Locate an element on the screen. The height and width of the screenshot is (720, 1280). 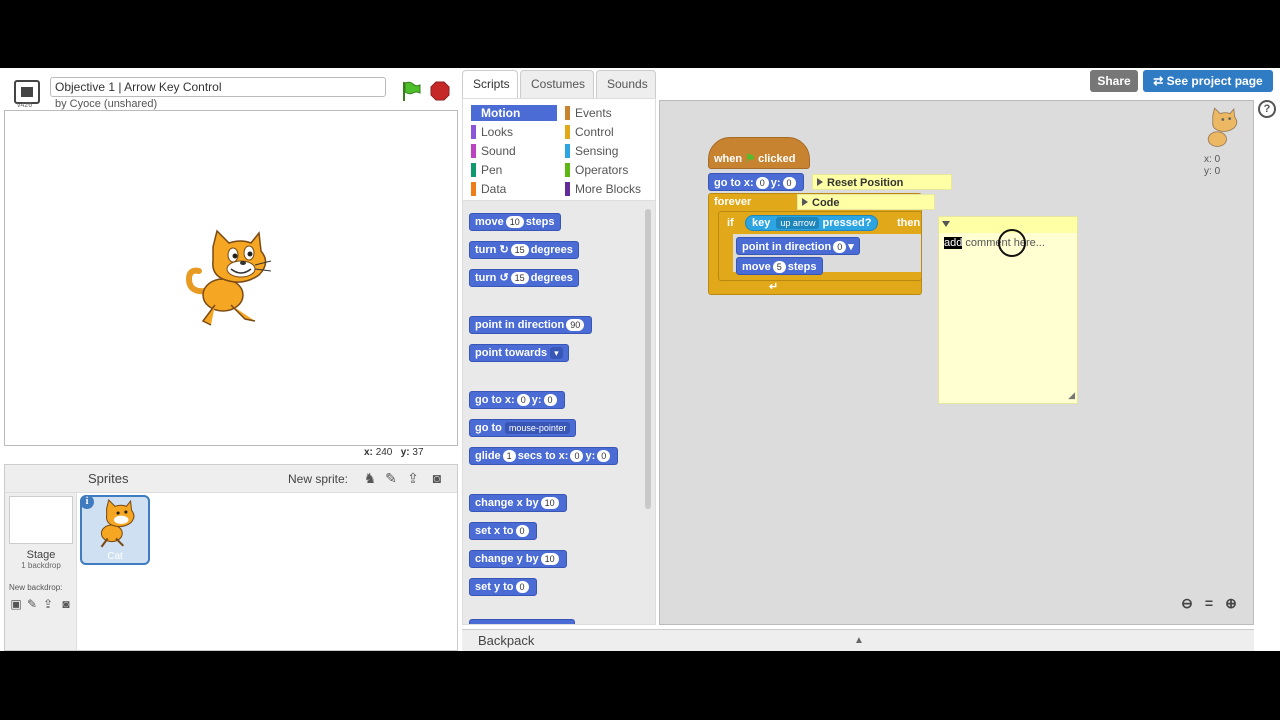
block-change-x: change x by 10 is located at coordinates (518, 503).